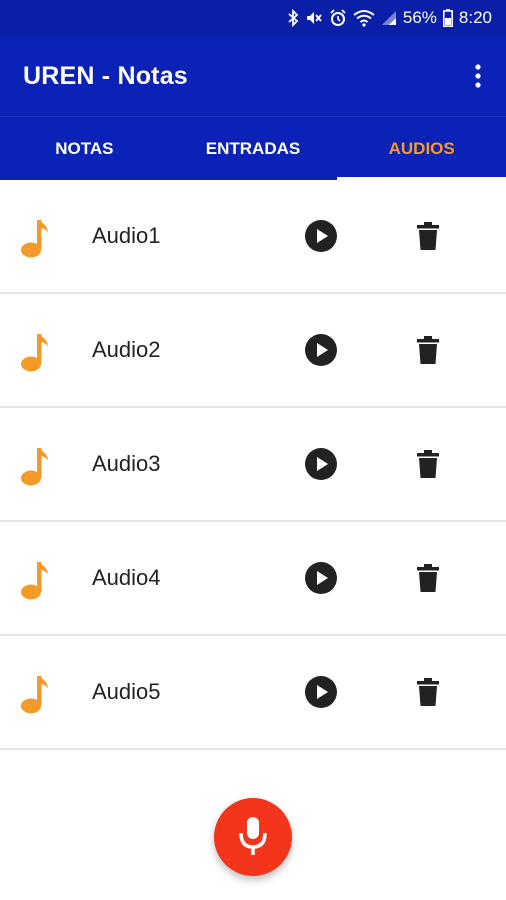 The height and width of the screenshot is (900, 506). Describe the element at coordinates (389, 18) in the screenshot. I see `signal-icon` at that location.